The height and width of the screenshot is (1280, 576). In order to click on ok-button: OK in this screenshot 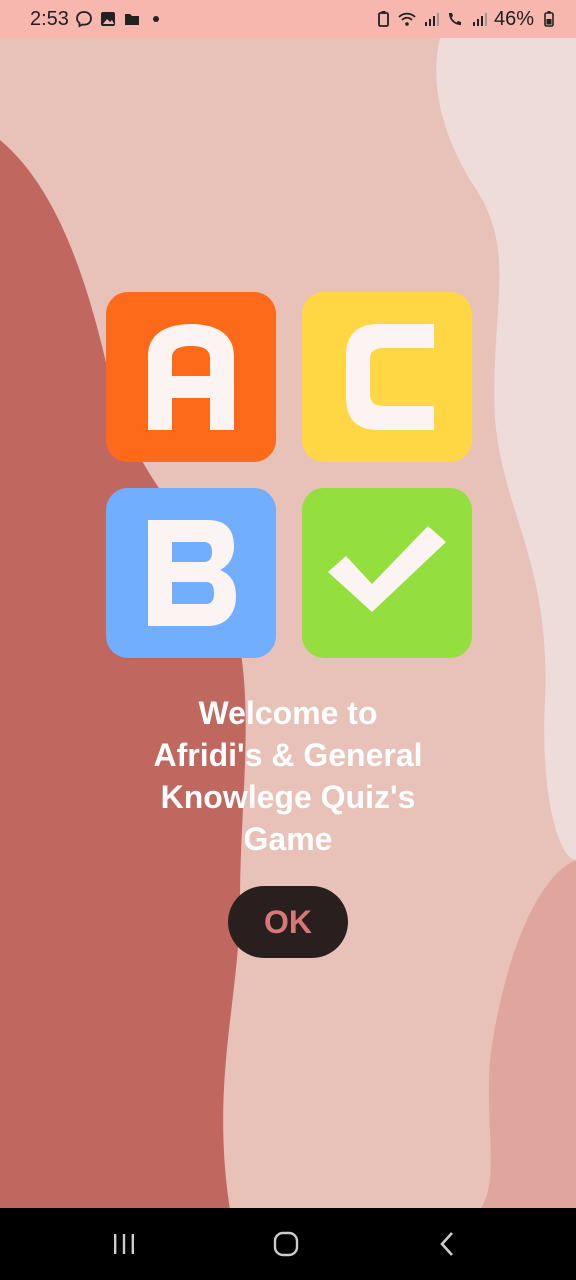, I will do `click(288, 922)`.